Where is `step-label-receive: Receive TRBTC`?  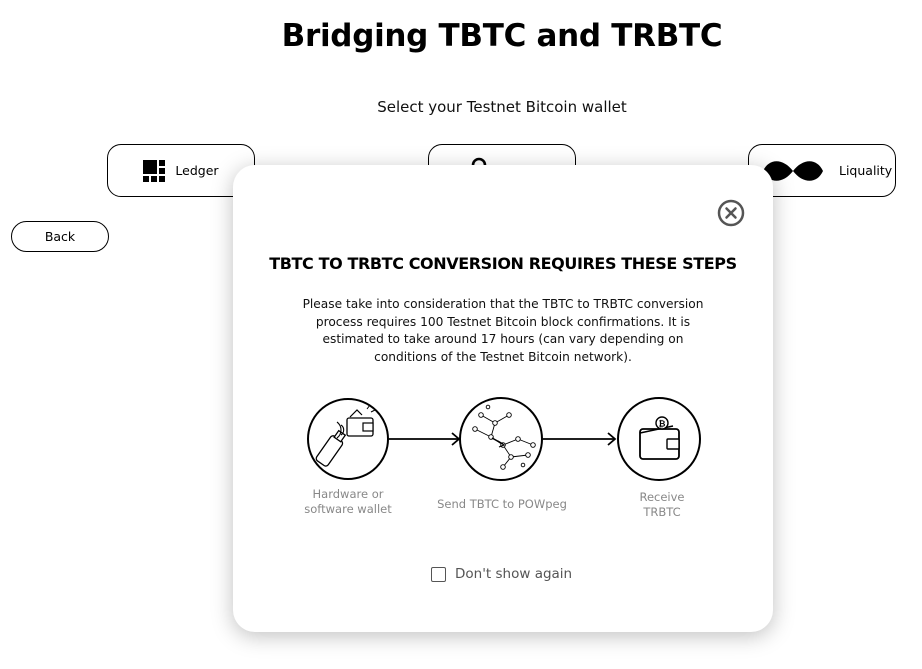
step-label-receive: Receive TRBTC is located at coordinates (662, 504).